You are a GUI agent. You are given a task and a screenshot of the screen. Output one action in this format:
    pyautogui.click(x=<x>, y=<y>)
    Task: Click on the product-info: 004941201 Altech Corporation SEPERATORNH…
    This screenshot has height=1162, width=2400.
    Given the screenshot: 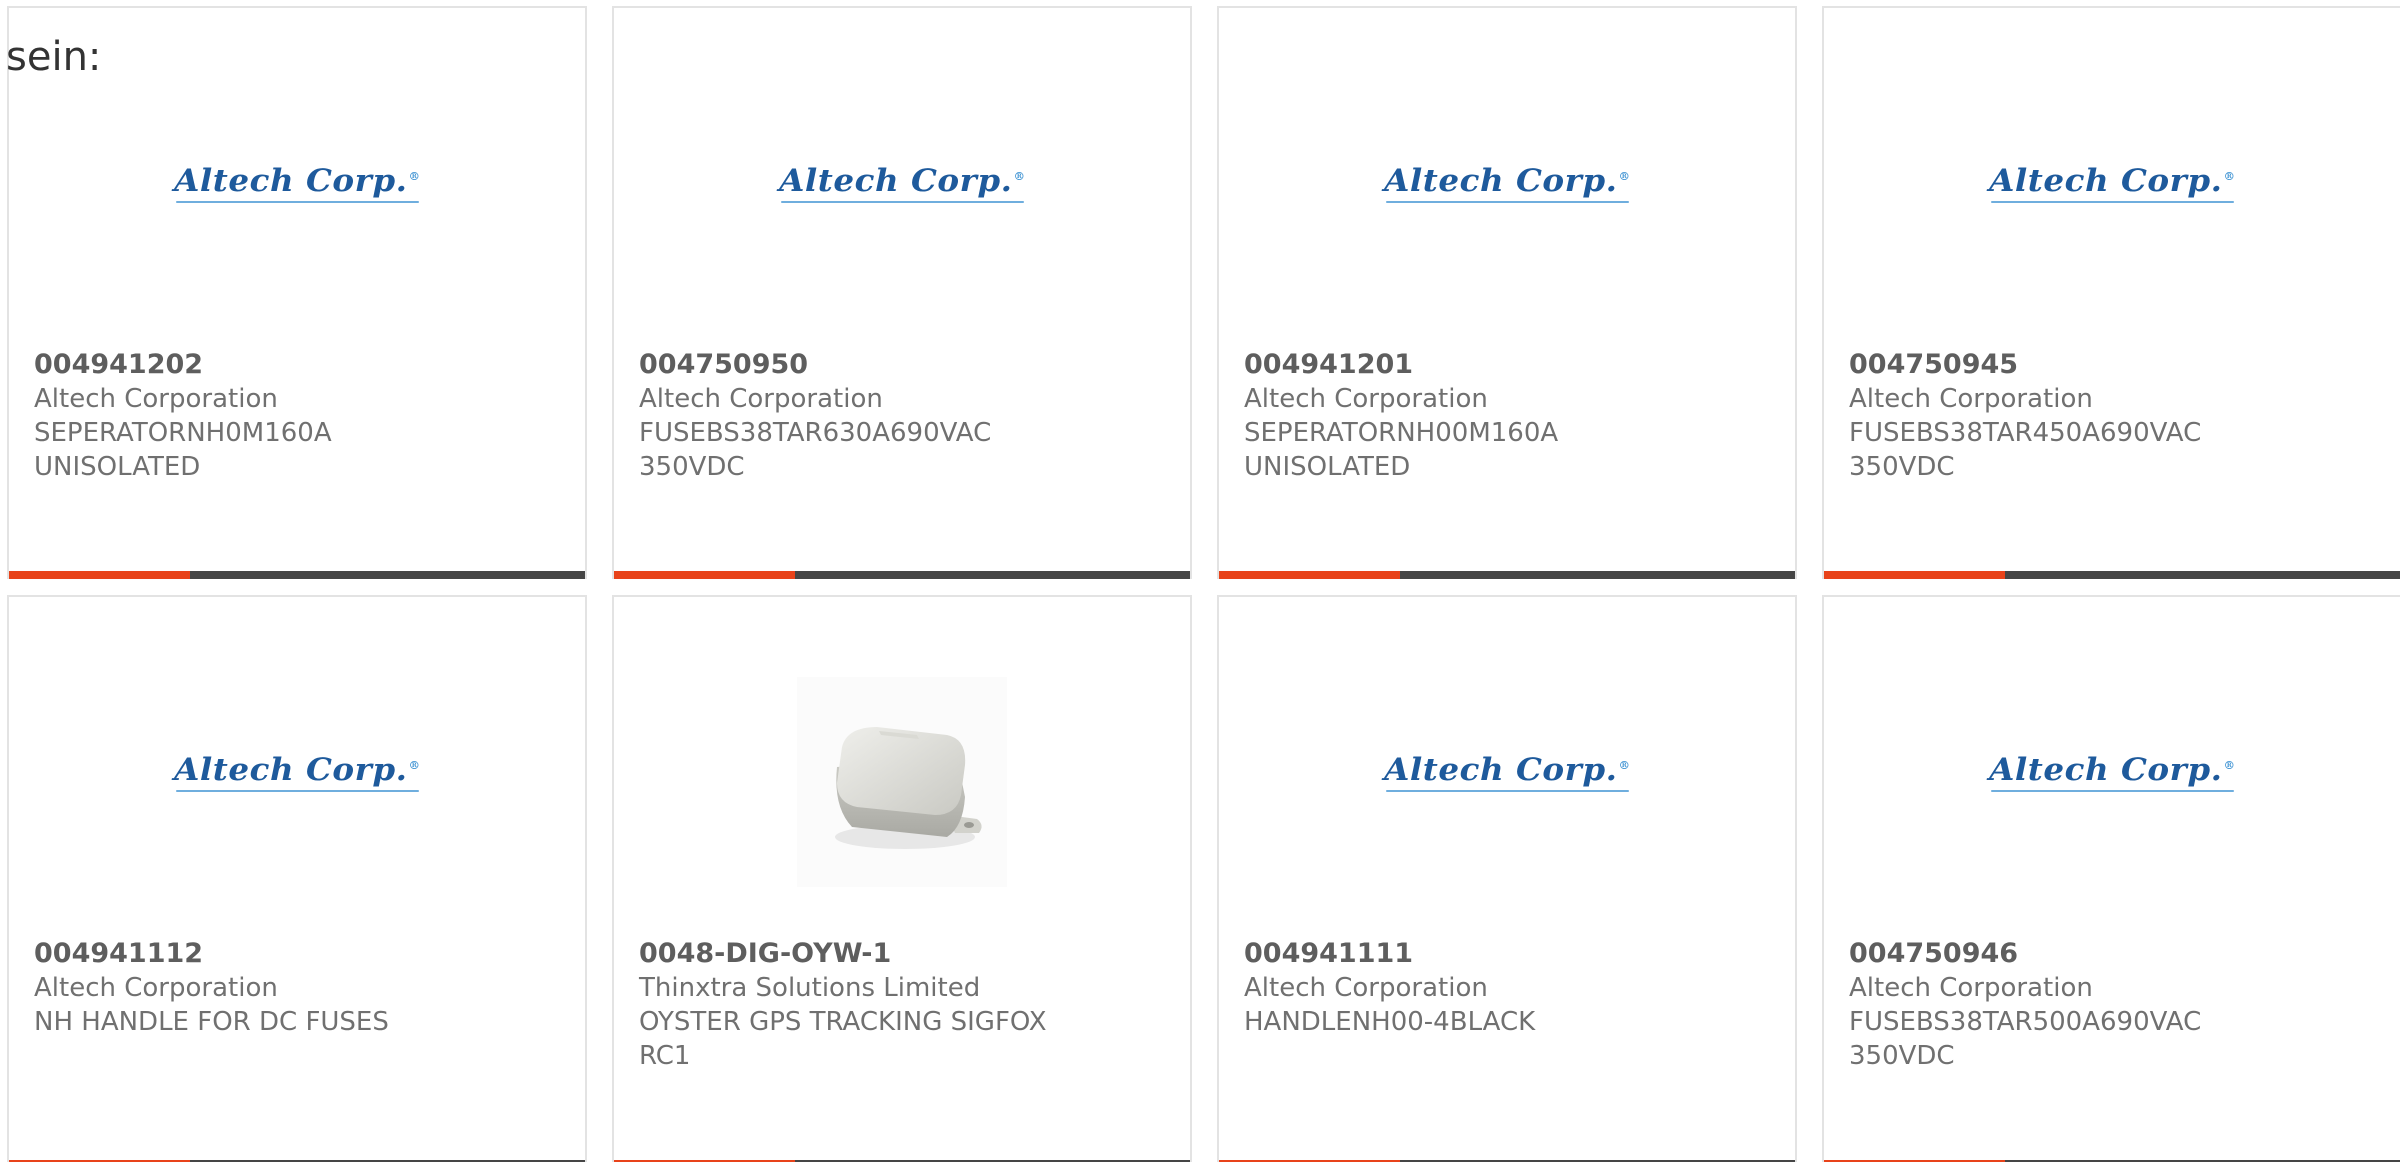 What is the action you would take?
    pyautogui.click(x=1509, y=416)
    